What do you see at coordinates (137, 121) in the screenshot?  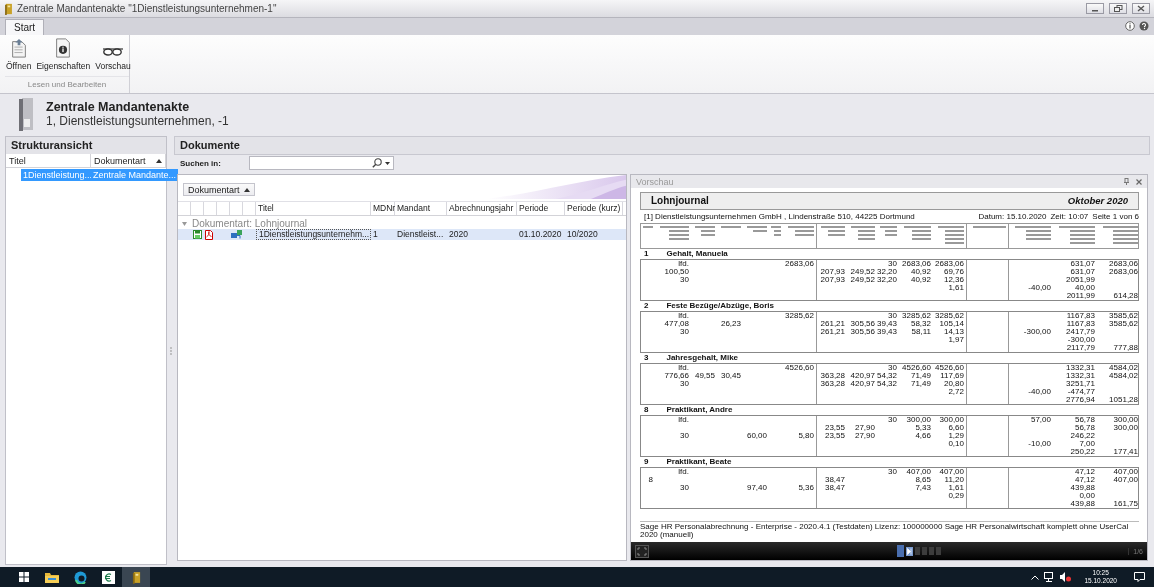 I see `header-subtitle: 1, Dienstleistungsunternehmen, -1` at bounding box center [137, 121].